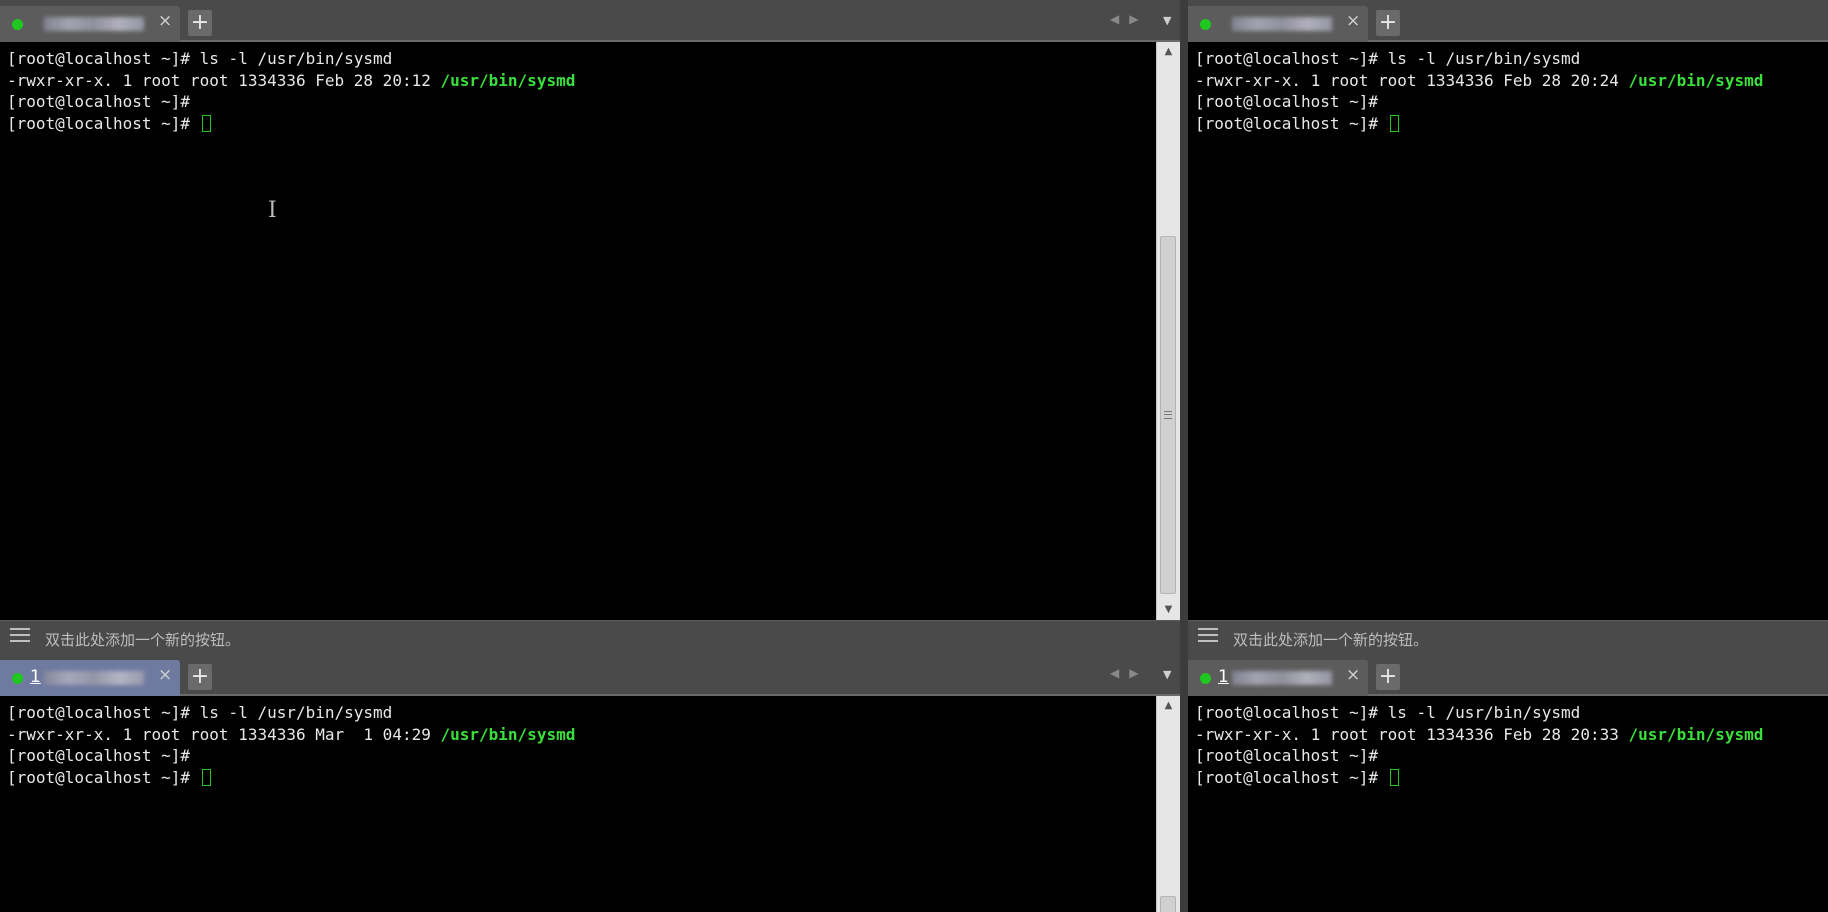 This screenshot has width=1828, height=912. Describe the element at coordinates (1508, 21) in the screenshot. I see `tab-bar: × +` at that location.